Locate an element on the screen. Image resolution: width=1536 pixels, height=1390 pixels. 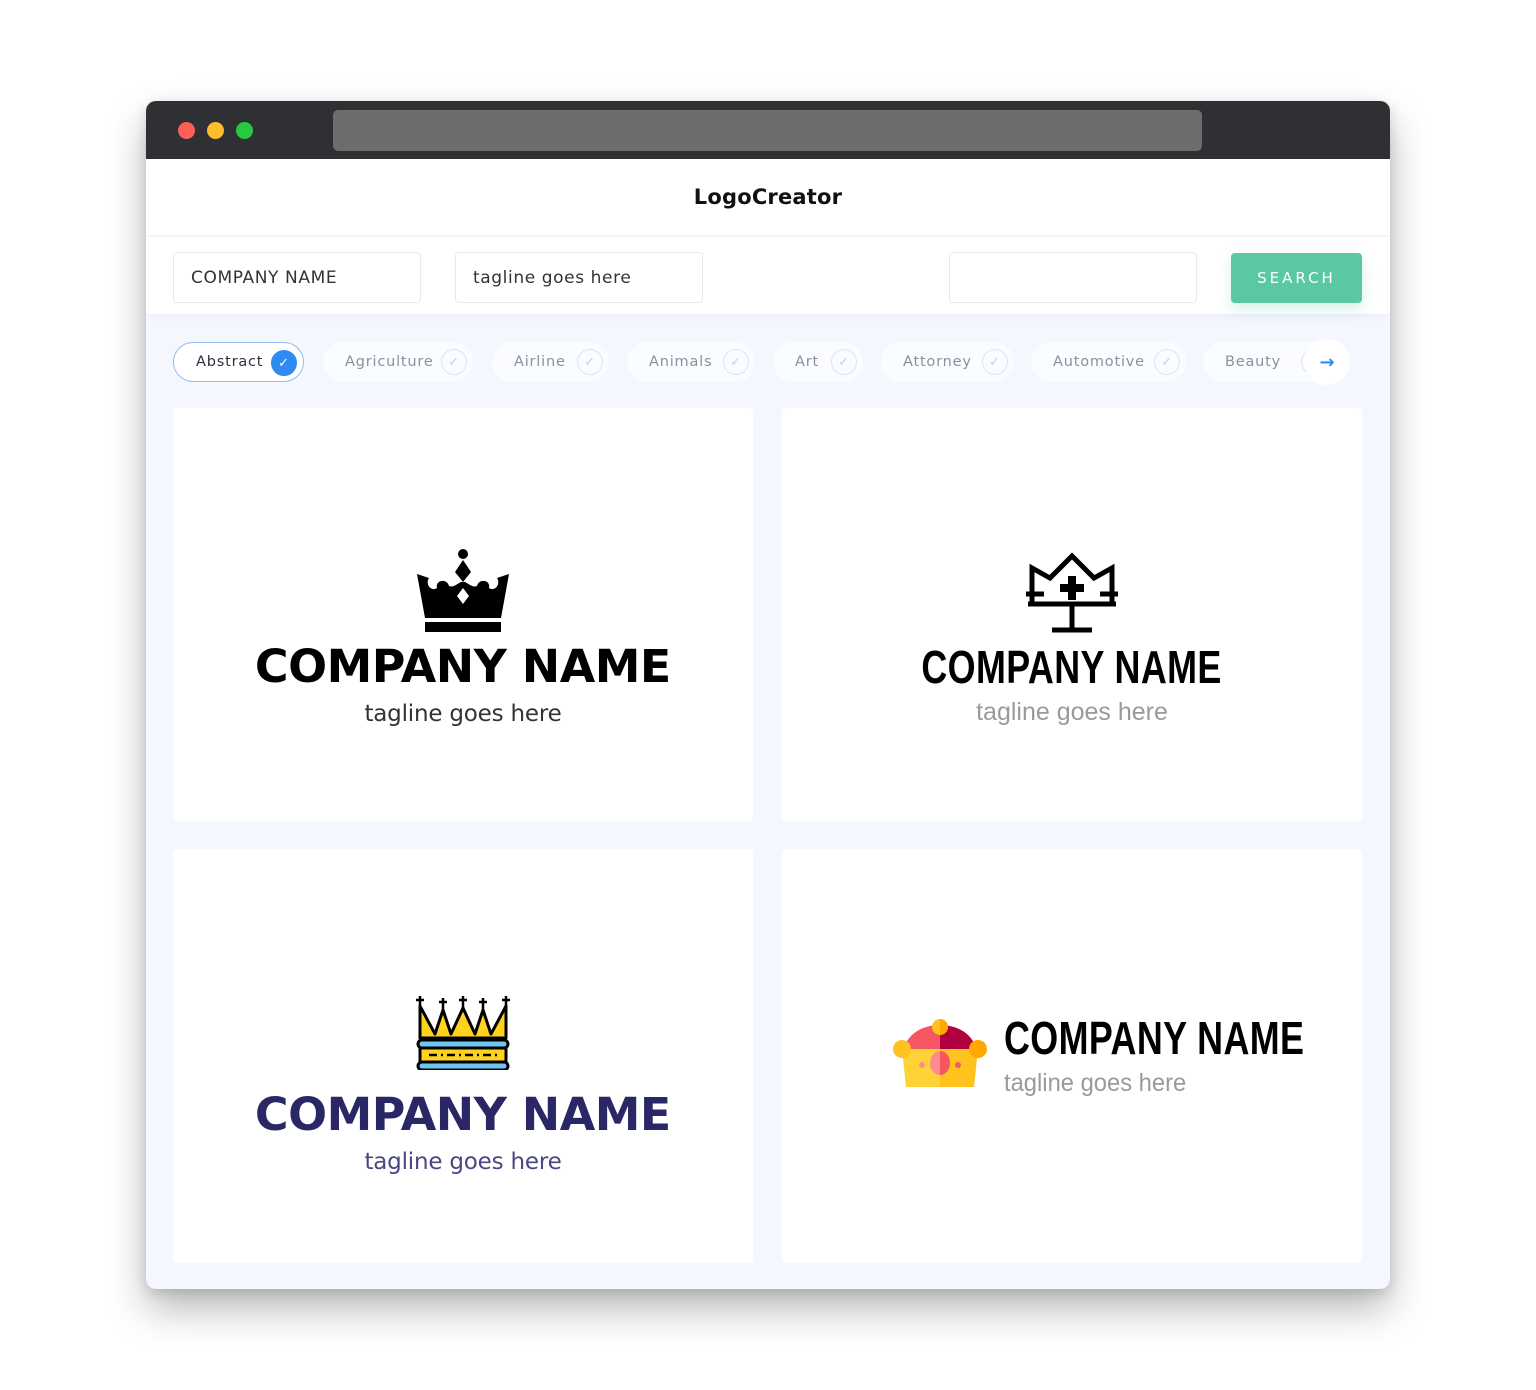
crown-flat-color-icon is located at coordinates (940, 1053).